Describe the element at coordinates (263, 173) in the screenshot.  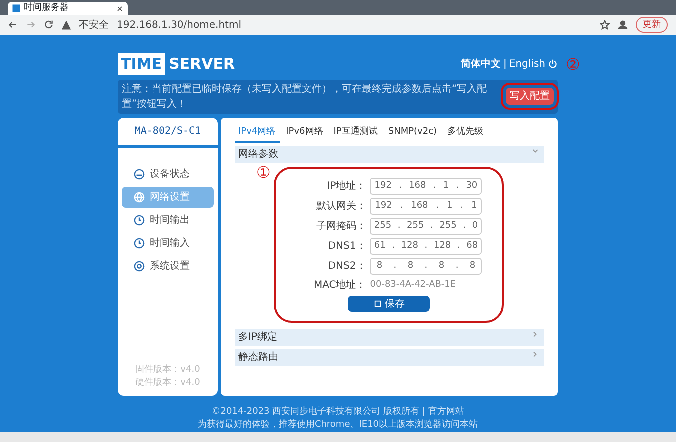
I see `annotation-number: ①` at that location.